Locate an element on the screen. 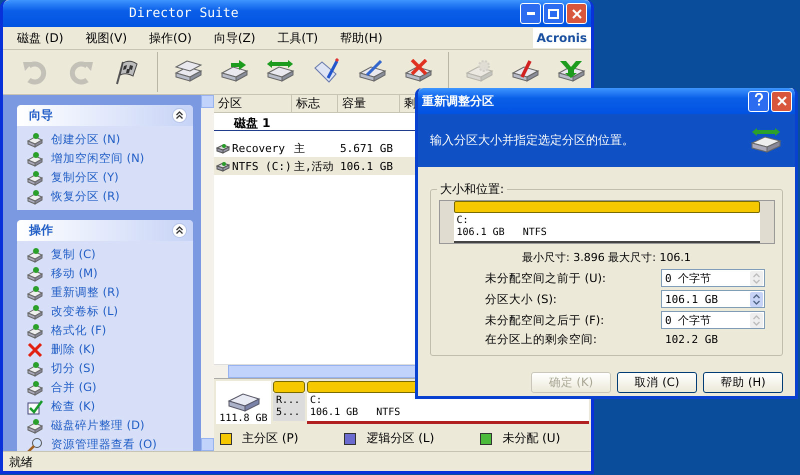 This screenshot has height=475, width=800. dialog-title: 重新调整分区 is located at coordinates (458, 101).